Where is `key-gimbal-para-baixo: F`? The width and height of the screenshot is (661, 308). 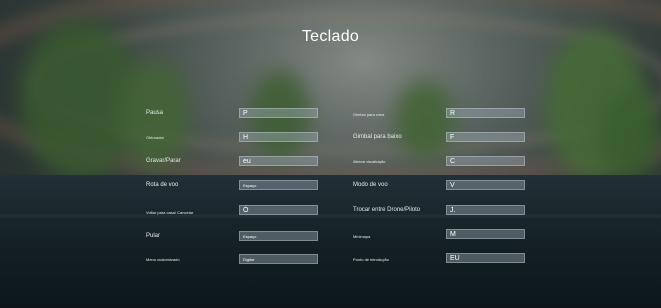 key-gimbal-para-baixo: F is located at coordinates (485, 137).